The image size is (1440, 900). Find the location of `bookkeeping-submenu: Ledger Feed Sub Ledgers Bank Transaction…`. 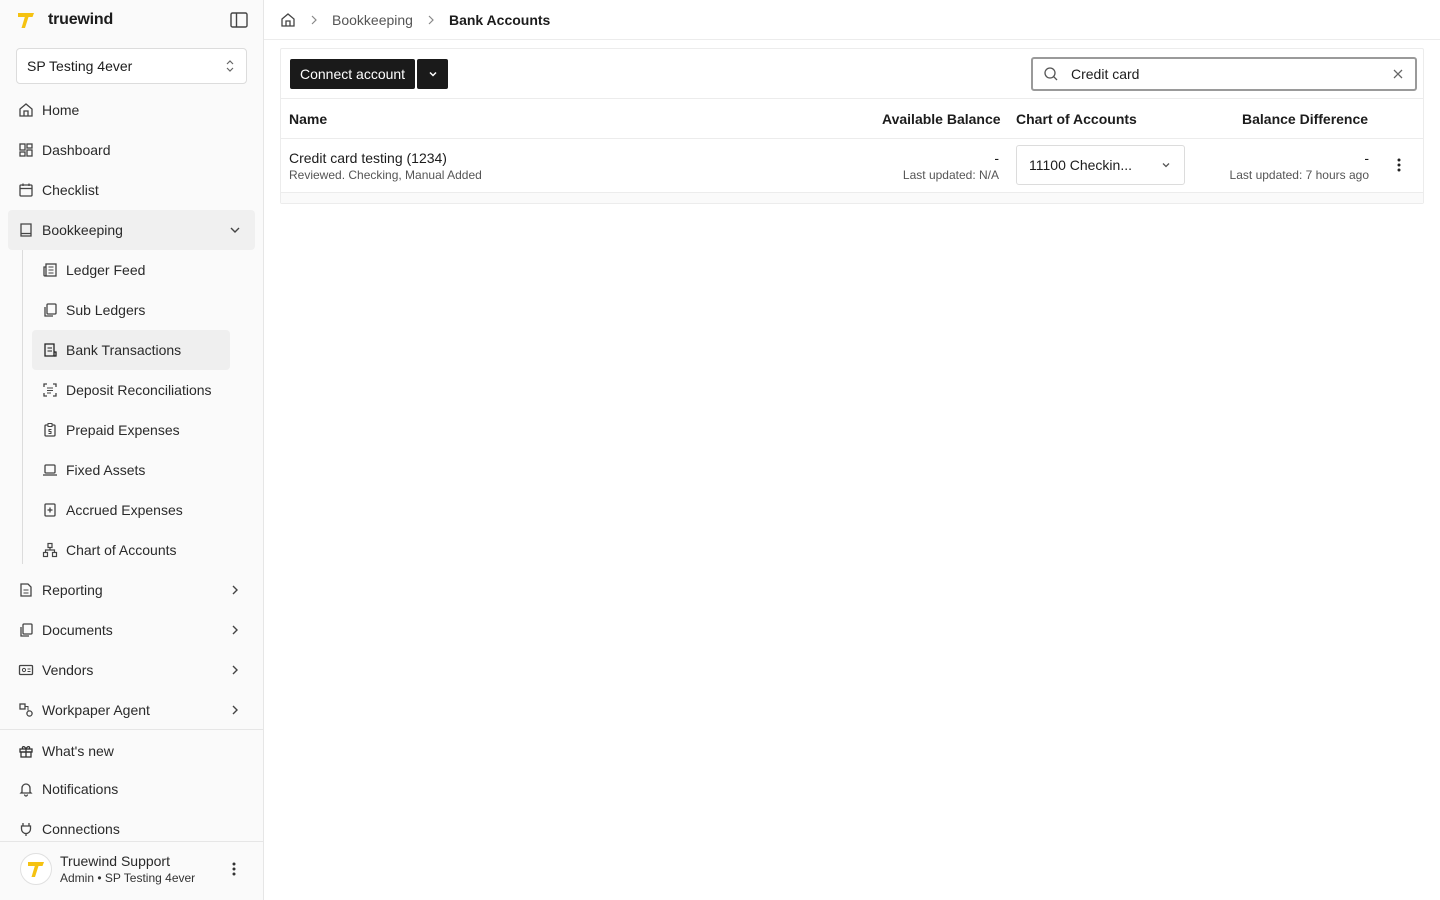

bookkeeping-submenu: Ledger Feed Sub Ledgers Bank Transaction… is located at coordinates (138, 410).